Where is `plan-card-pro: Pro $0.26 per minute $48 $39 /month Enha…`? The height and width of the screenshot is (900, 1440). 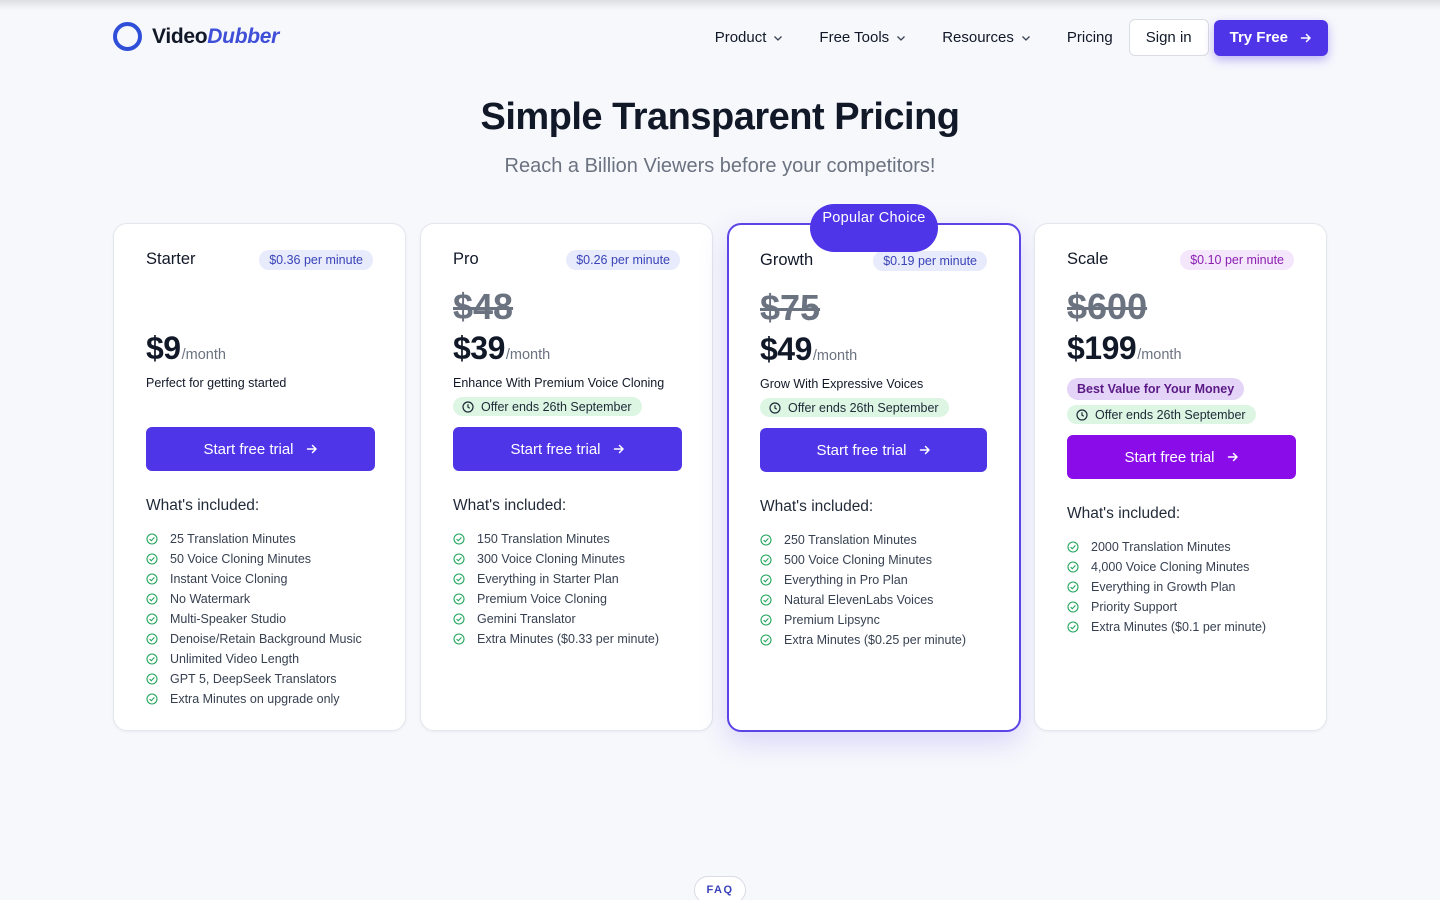 plan-card-pro: Pro $0.26 per minute $48 $39 /month Enha… is located at coordinates (566, 477).